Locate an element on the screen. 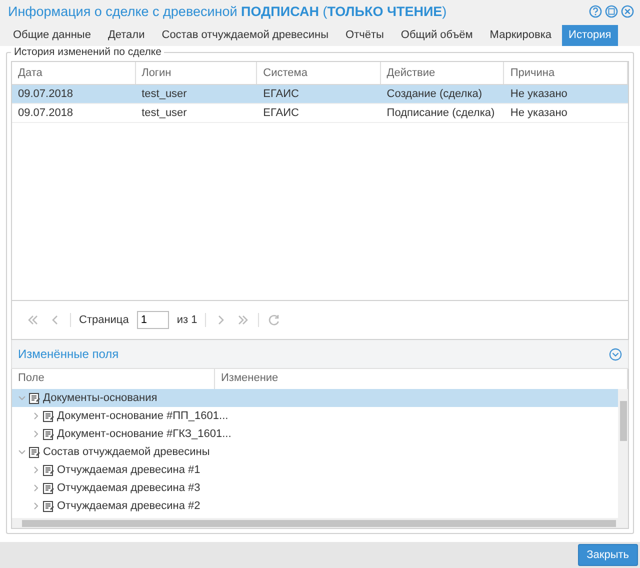 This screenshot has width=640, height=568. column-header: Логин is located at coordinates (197, 73).